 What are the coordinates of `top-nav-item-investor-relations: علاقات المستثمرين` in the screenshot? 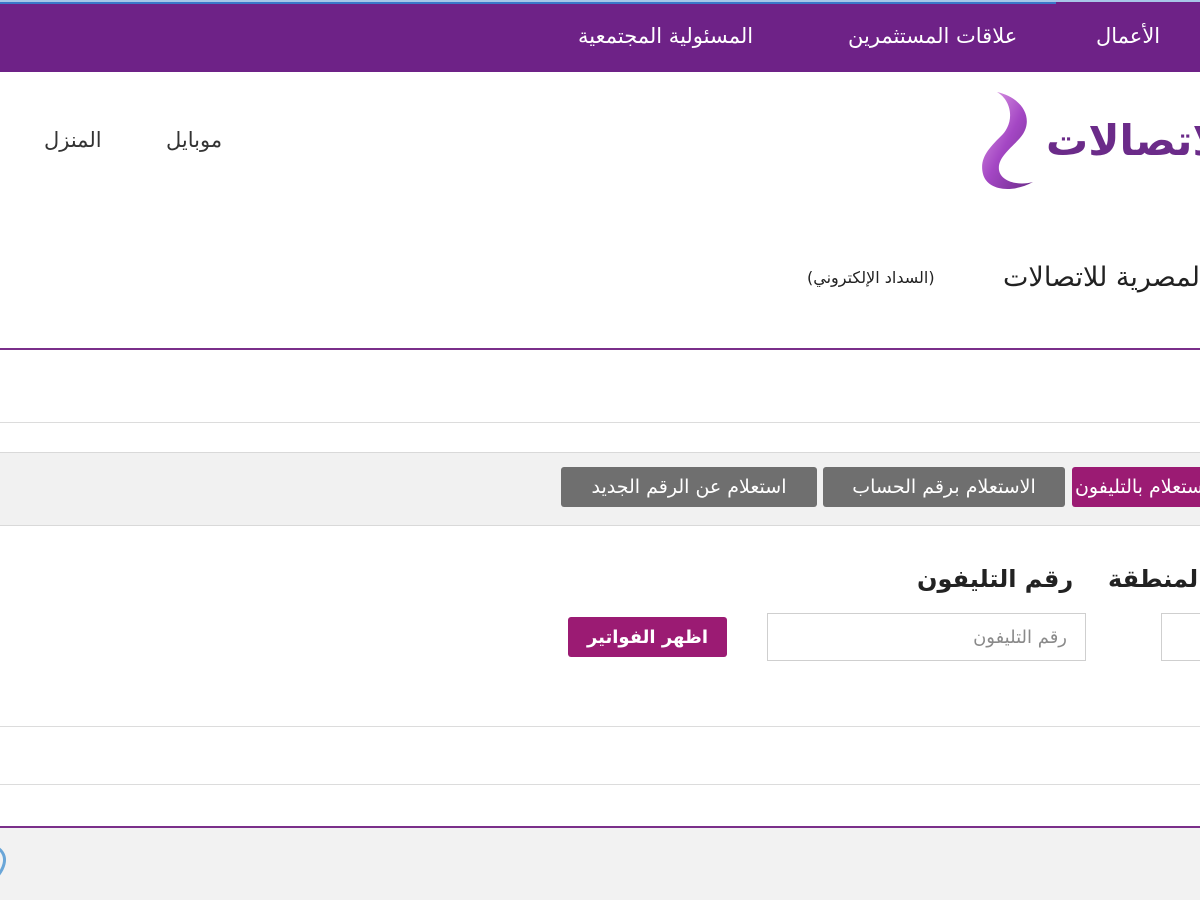 It's located at (932, 36).